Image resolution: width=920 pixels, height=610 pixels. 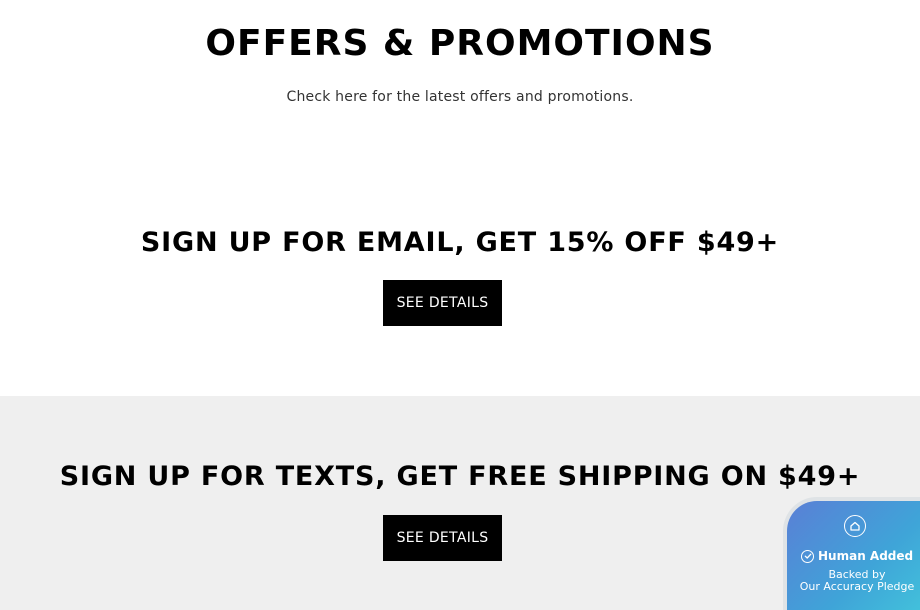 I want to click on email-offer-see-details-button: SEE DETAILS, so click(x=442, y=303).